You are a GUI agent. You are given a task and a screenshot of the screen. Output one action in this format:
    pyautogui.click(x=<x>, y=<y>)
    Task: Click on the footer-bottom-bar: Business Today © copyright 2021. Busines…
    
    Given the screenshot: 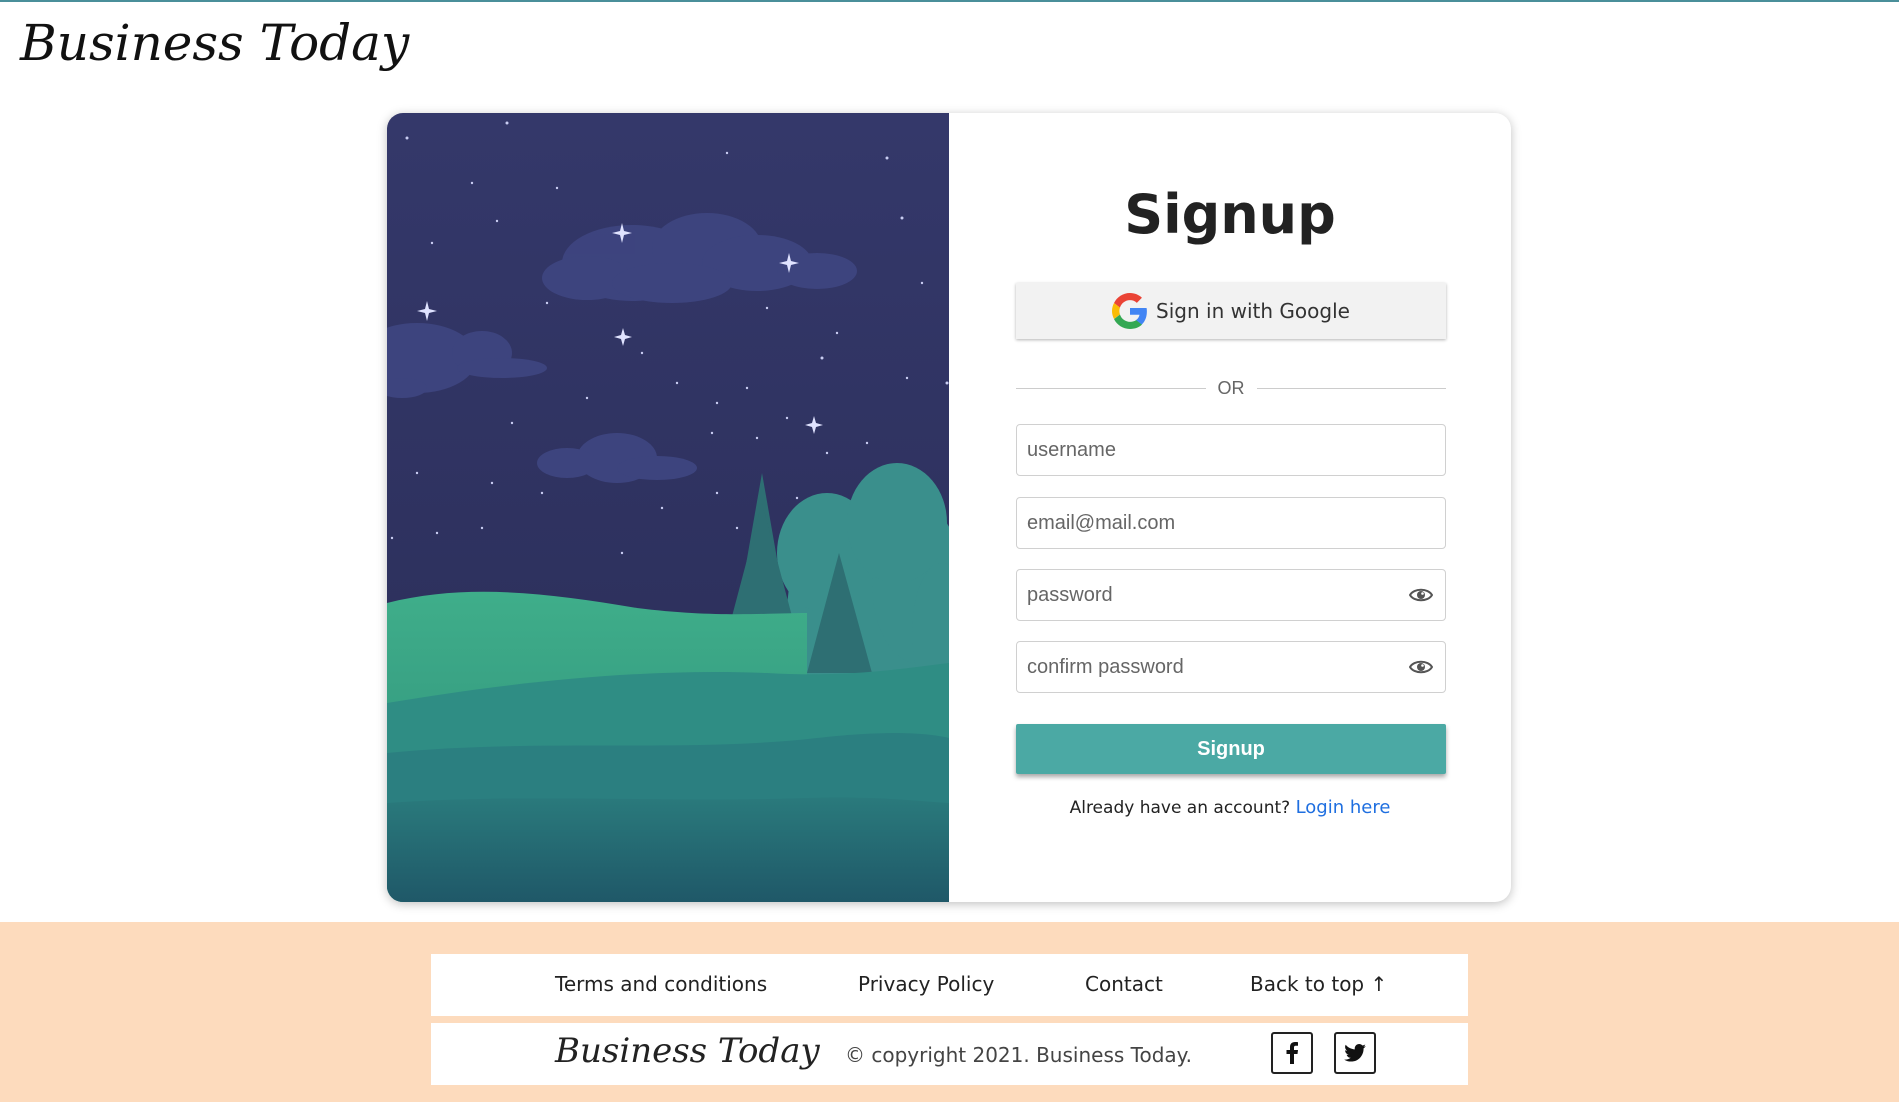 What is the action you would take?
    pyautogui.click(x=949, y=1054)
    